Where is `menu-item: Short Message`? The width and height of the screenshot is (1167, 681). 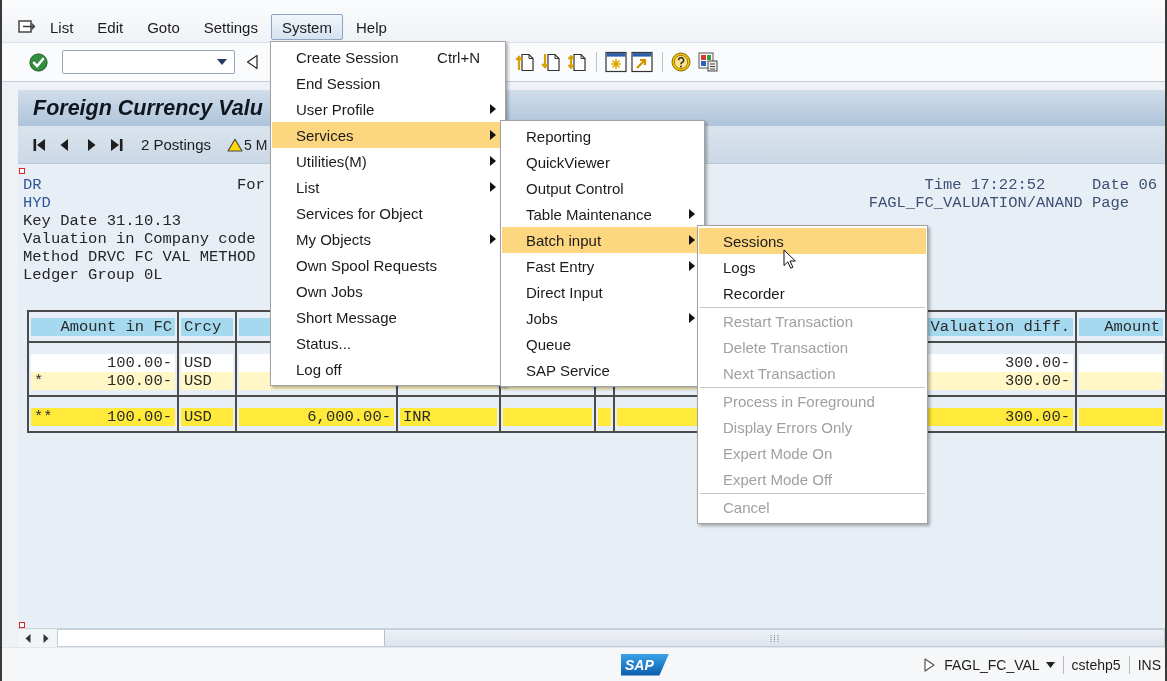
menu-item: Short Message is located at coordinates (388, 317).